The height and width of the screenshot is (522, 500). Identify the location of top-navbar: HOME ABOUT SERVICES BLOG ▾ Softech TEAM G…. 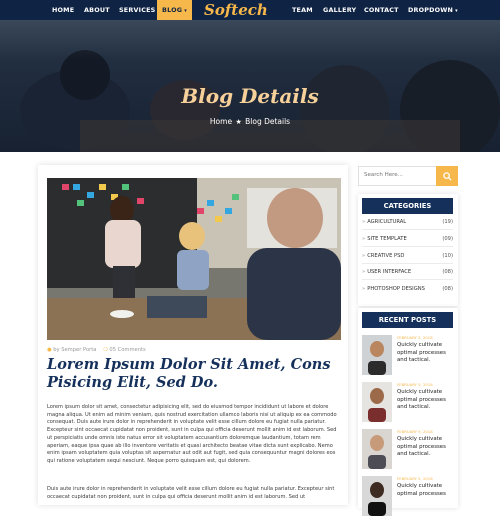
(250, 10).